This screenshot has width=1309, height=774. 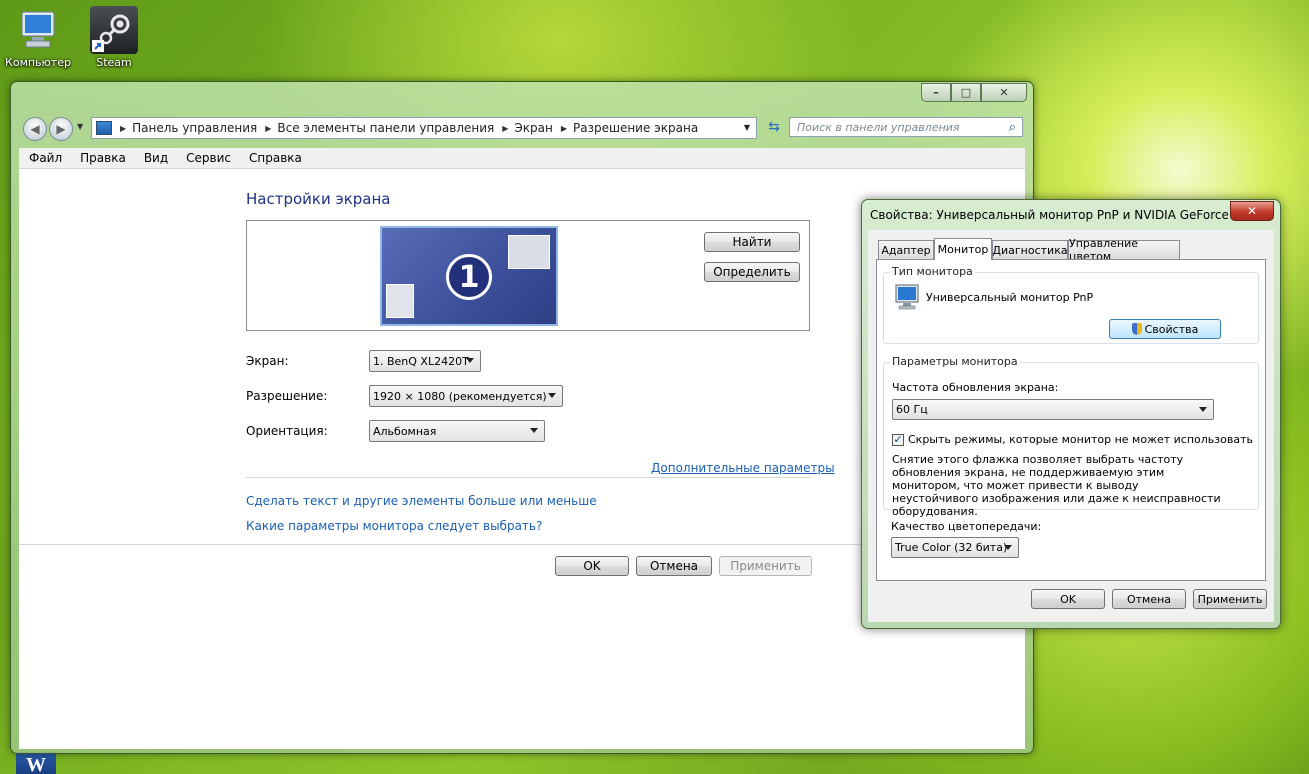 I want to click on arrow-right-icon: ▶, so click(x=61, y=129).